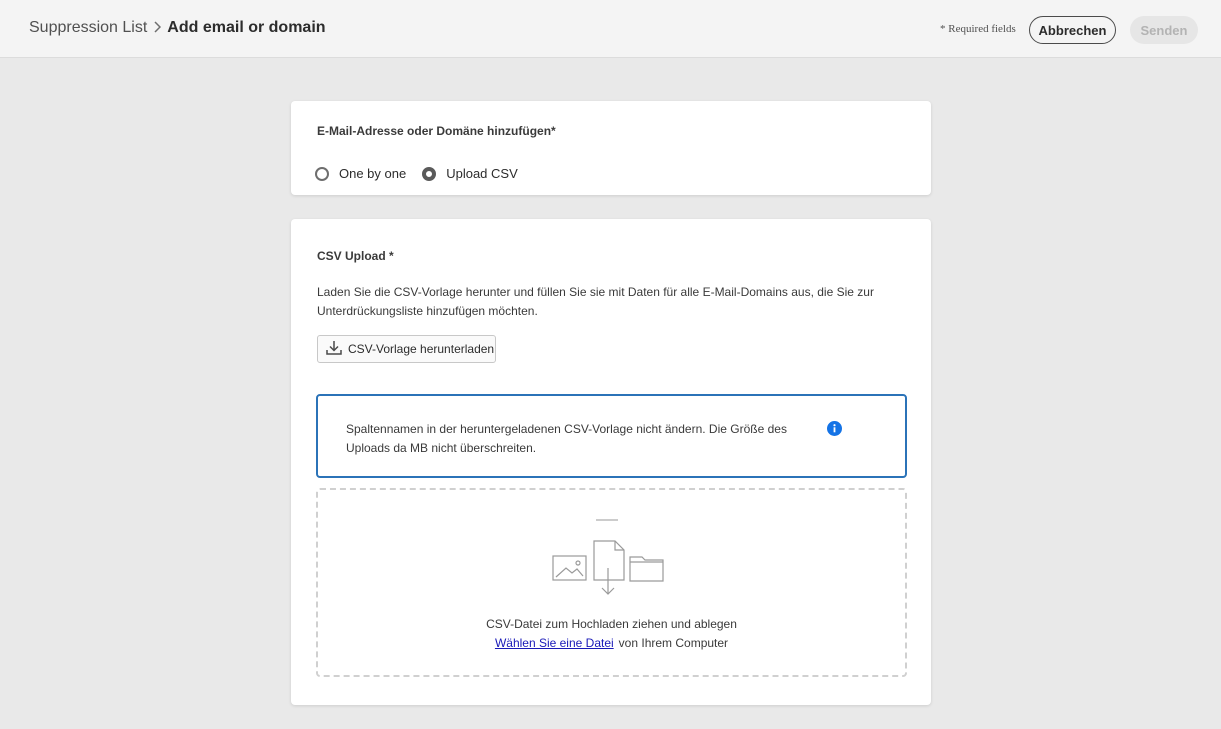  What do you see at coordinates (436, 131) in the screenshot?
I see `entry-type-label: E-Mail-Adresse oder Domäne hinzufügen*` at bounding box center [436, 131].